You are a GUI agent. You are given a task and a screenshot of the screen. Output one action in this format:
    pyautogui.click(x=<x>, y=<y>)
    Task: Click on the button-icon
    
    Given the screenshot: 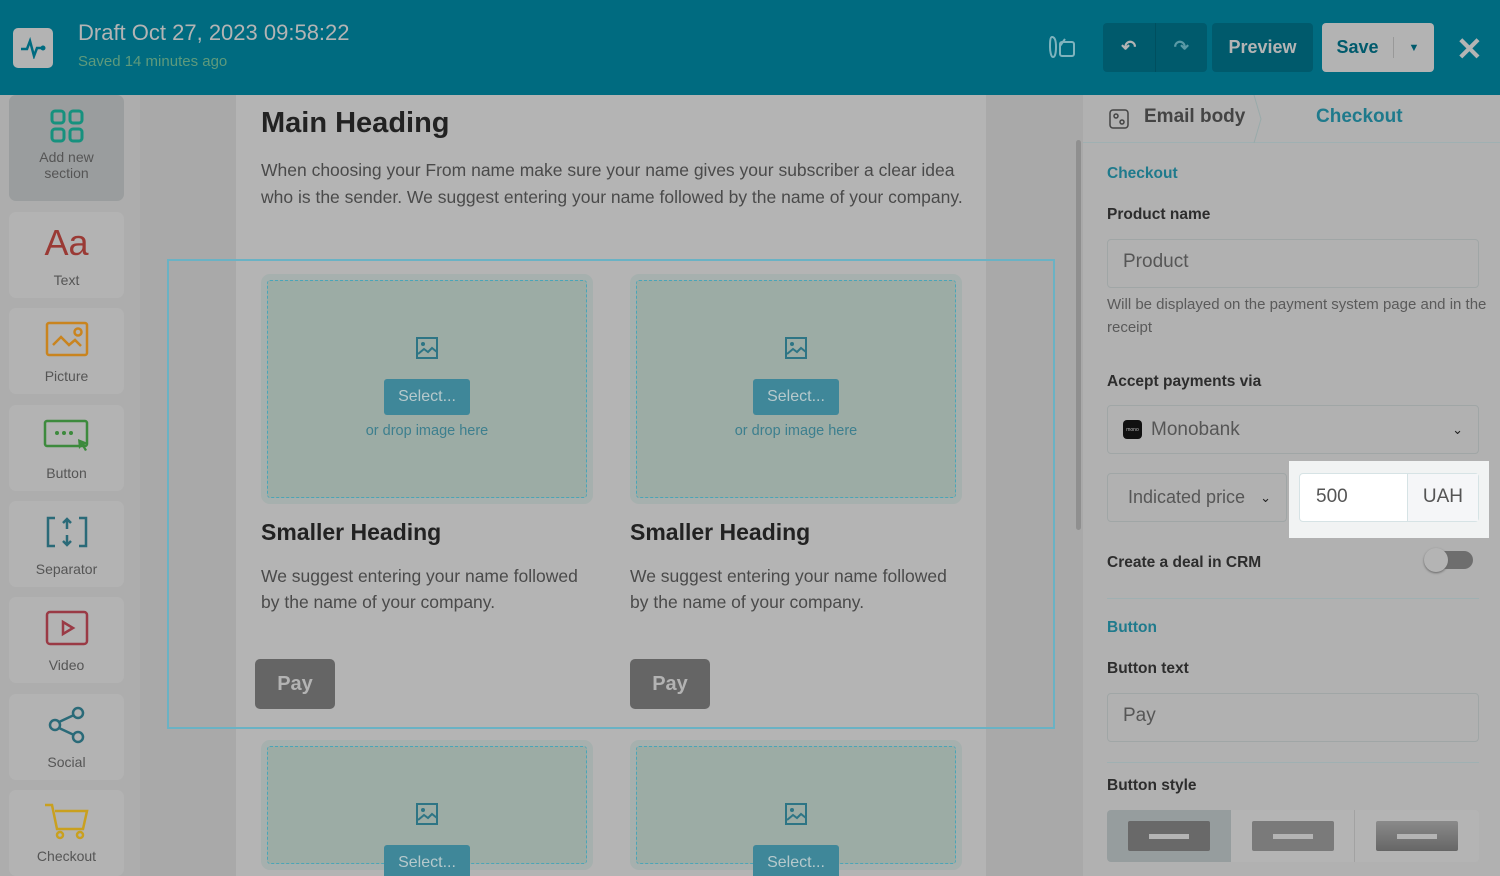 What is the action you would take?
    pyautogui.click(x=66, y=436)
    